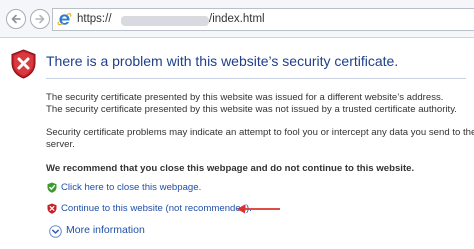  I want to click on address-bar: https:// /index.html, so click(263, 19).